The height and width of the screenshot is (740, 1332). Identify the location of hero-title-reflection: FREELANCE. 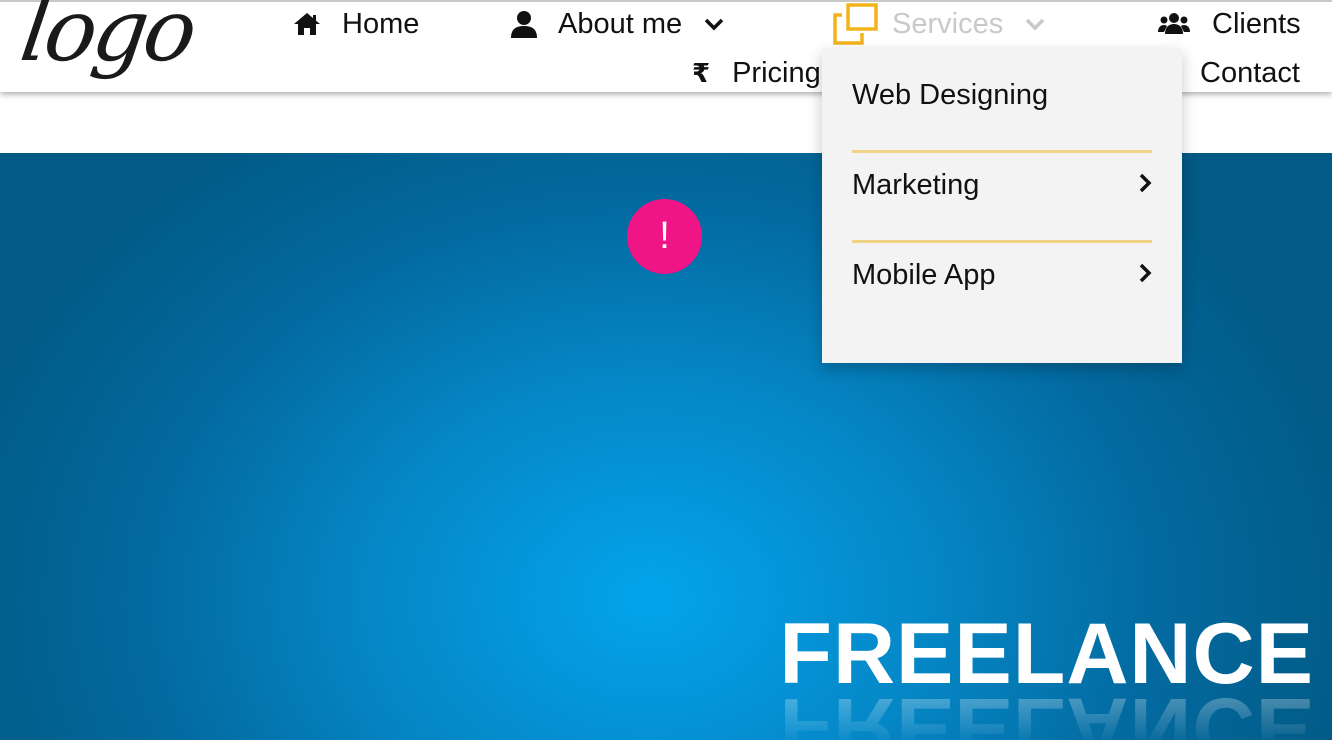
(1046, 710).